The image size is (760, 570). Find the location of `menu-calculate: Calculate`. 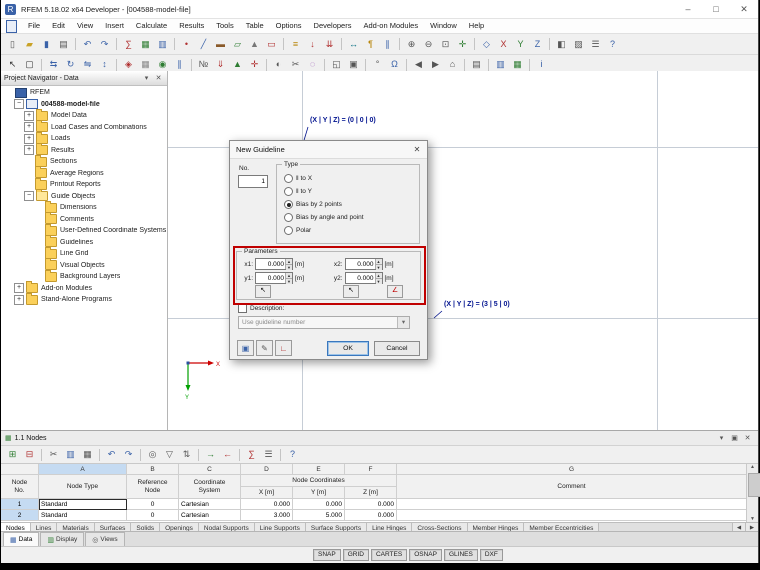

menu-calculate: Calculate is located at coordinates (151, 26).